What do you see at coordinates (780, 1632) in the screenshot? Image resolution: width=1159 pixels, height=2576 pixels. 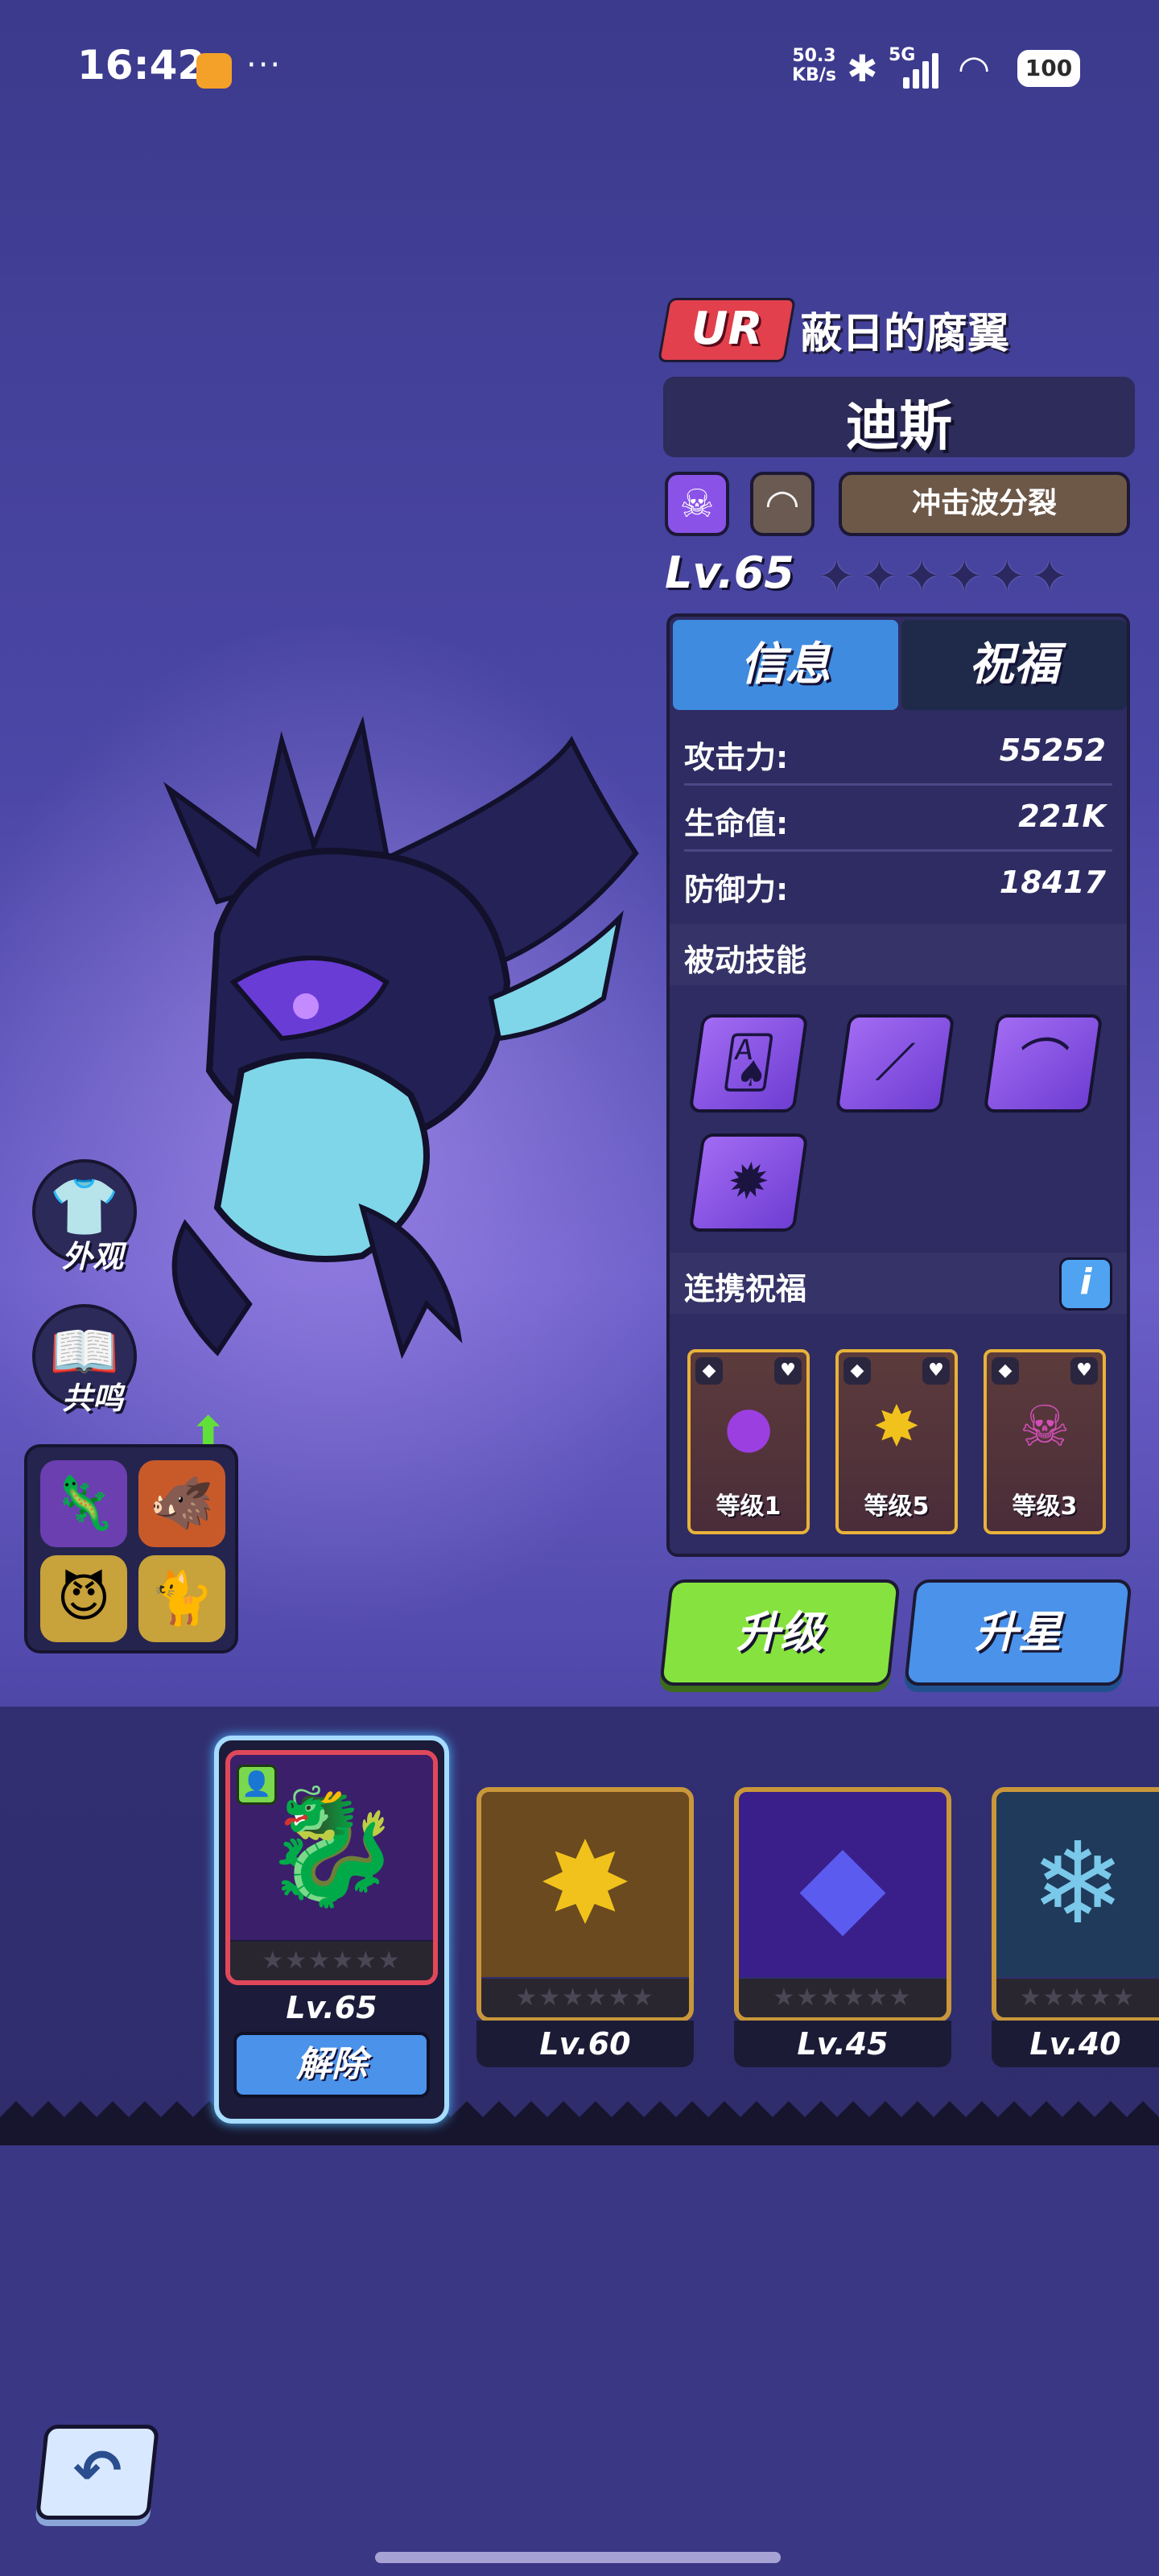 I see `upgrade-button: 升级` at bounding box center [780, 1632].